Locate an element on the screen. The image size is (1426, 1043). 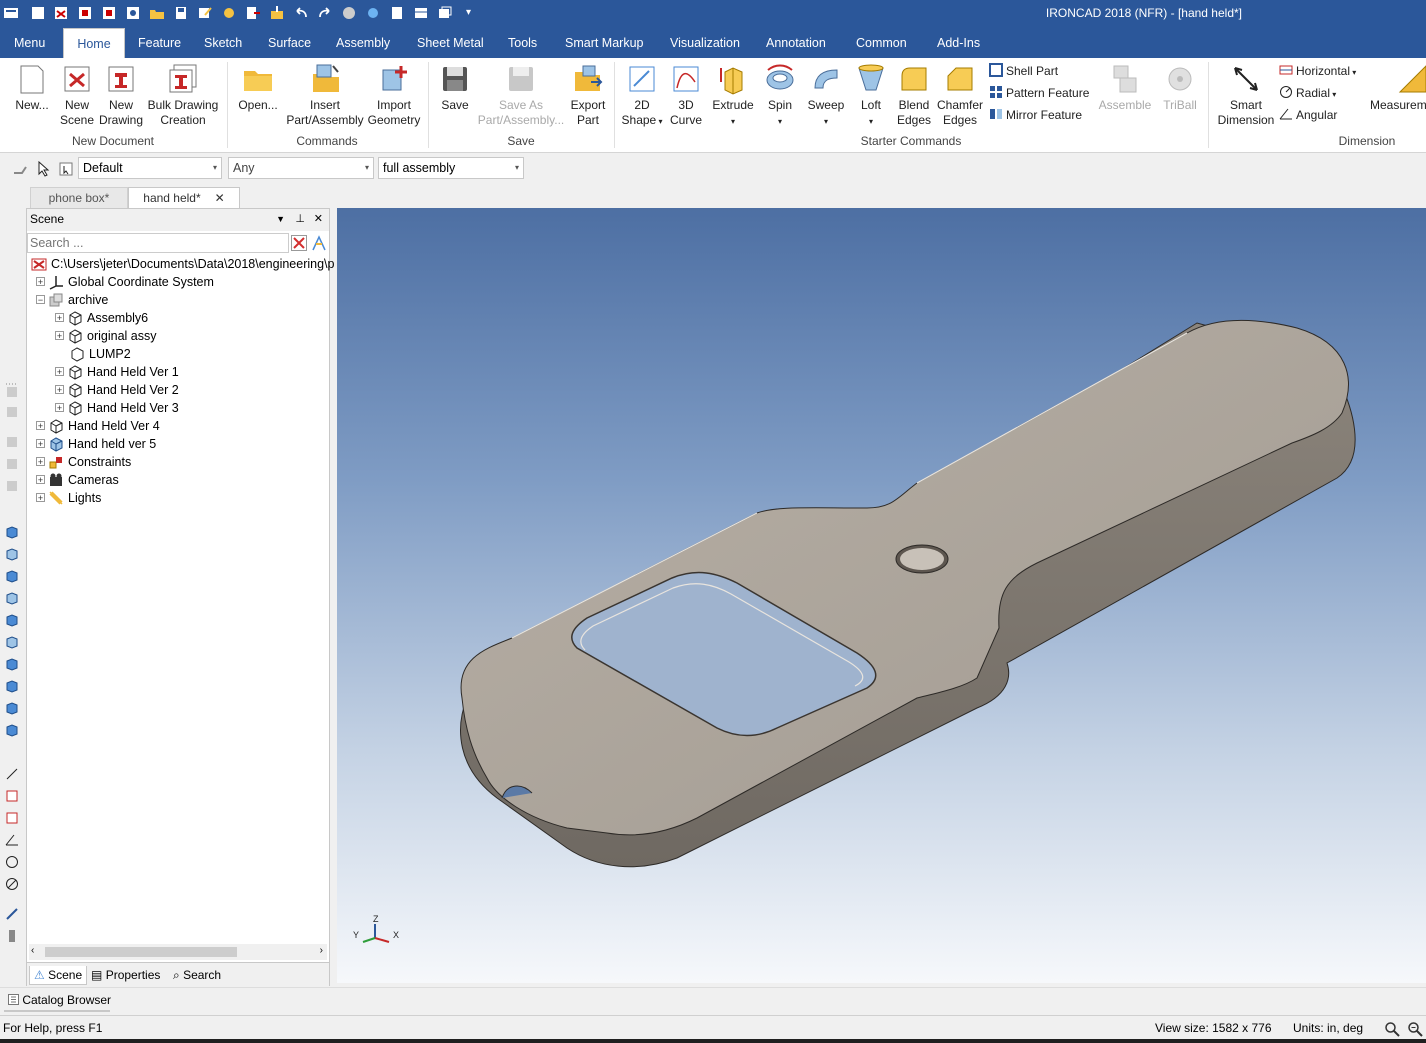
triball-icon is located at coordinates (373, 13).